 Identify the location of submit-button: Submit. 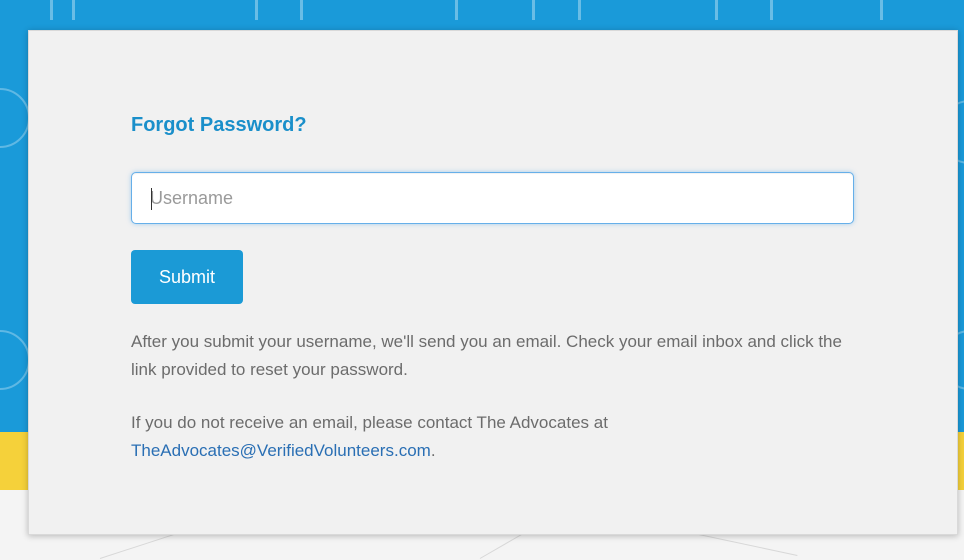
(187, 277).